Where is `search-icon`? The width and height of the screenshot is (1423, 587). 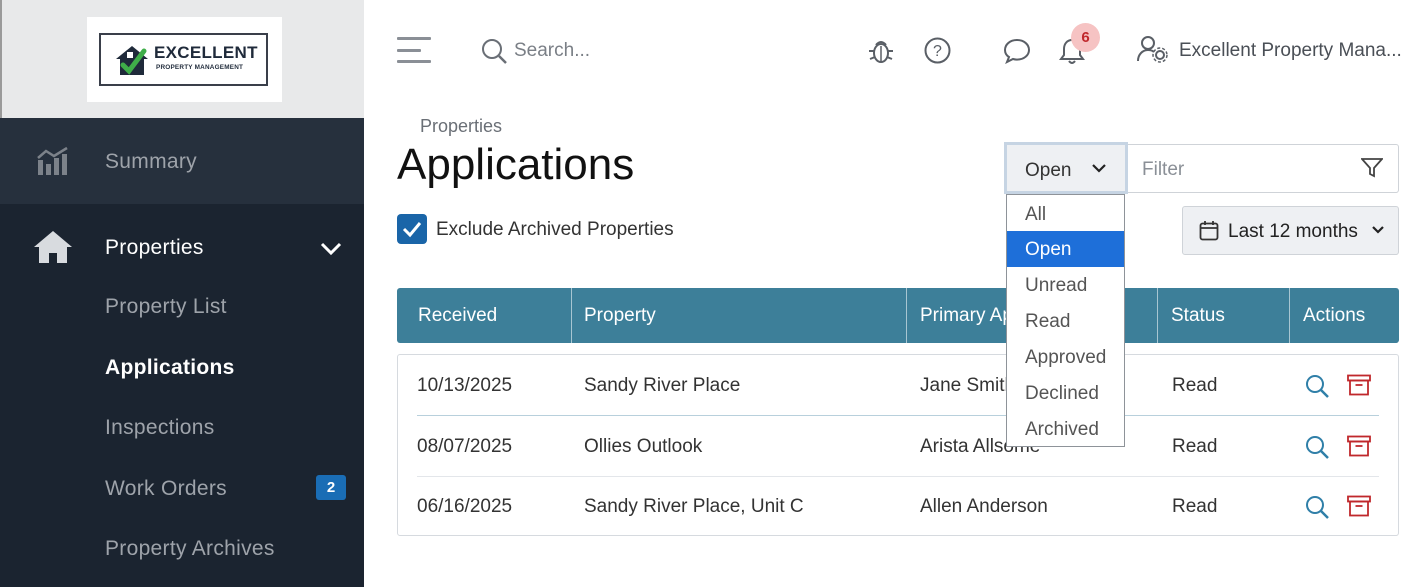
search-icon is located at coordinates (494, 51).